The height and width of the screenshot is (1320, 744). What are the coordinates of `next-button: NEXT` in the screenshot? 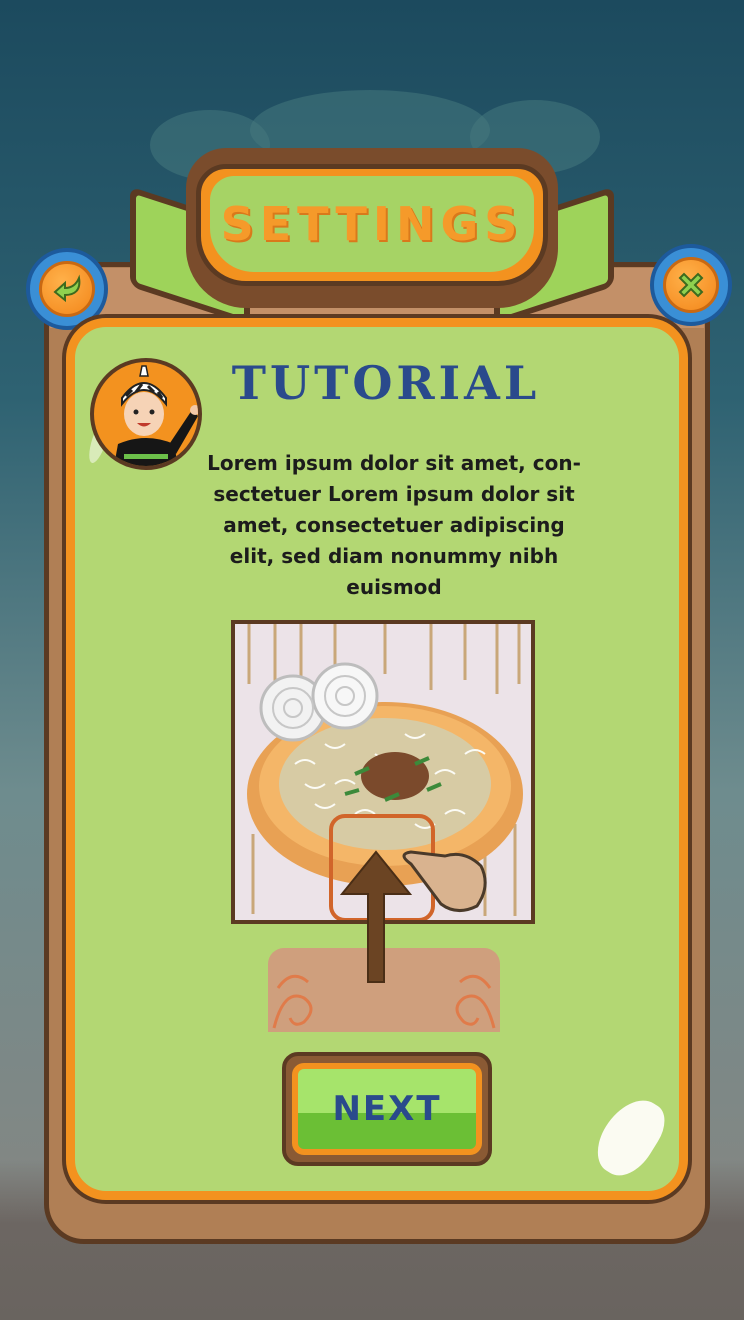 It's located at (387, 1109).